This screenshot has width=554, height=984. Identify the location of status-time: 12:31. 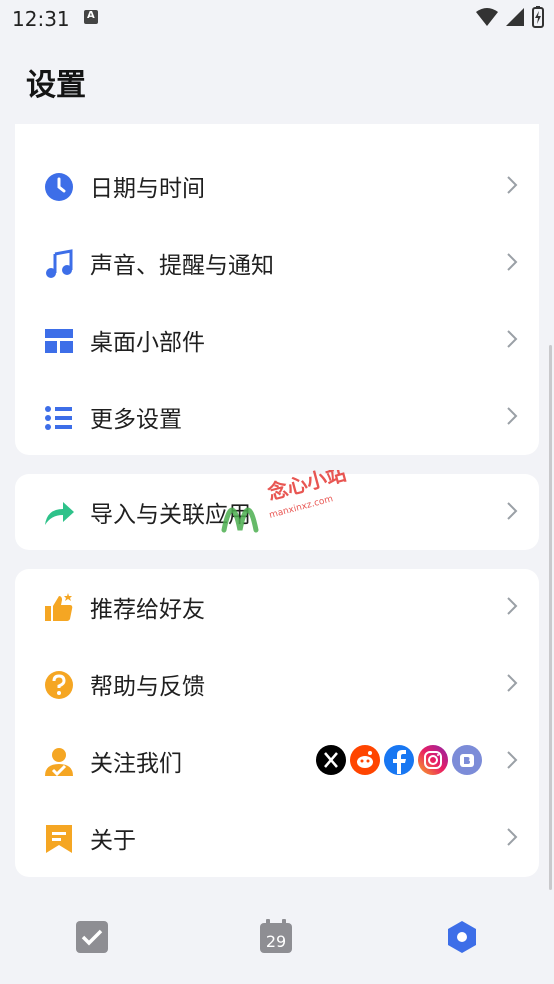
(41, 19).